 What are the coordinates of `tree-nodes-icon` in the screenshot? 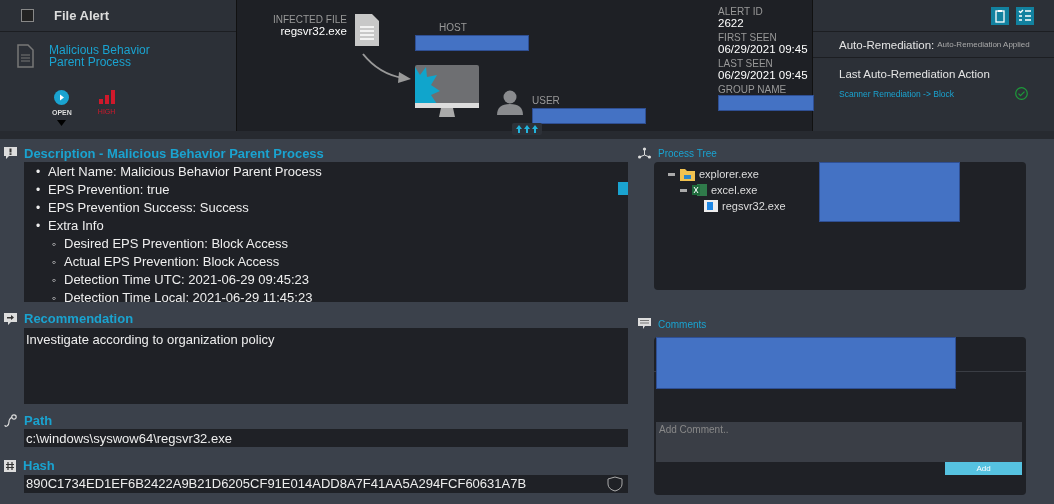 It's located at (644, 153).